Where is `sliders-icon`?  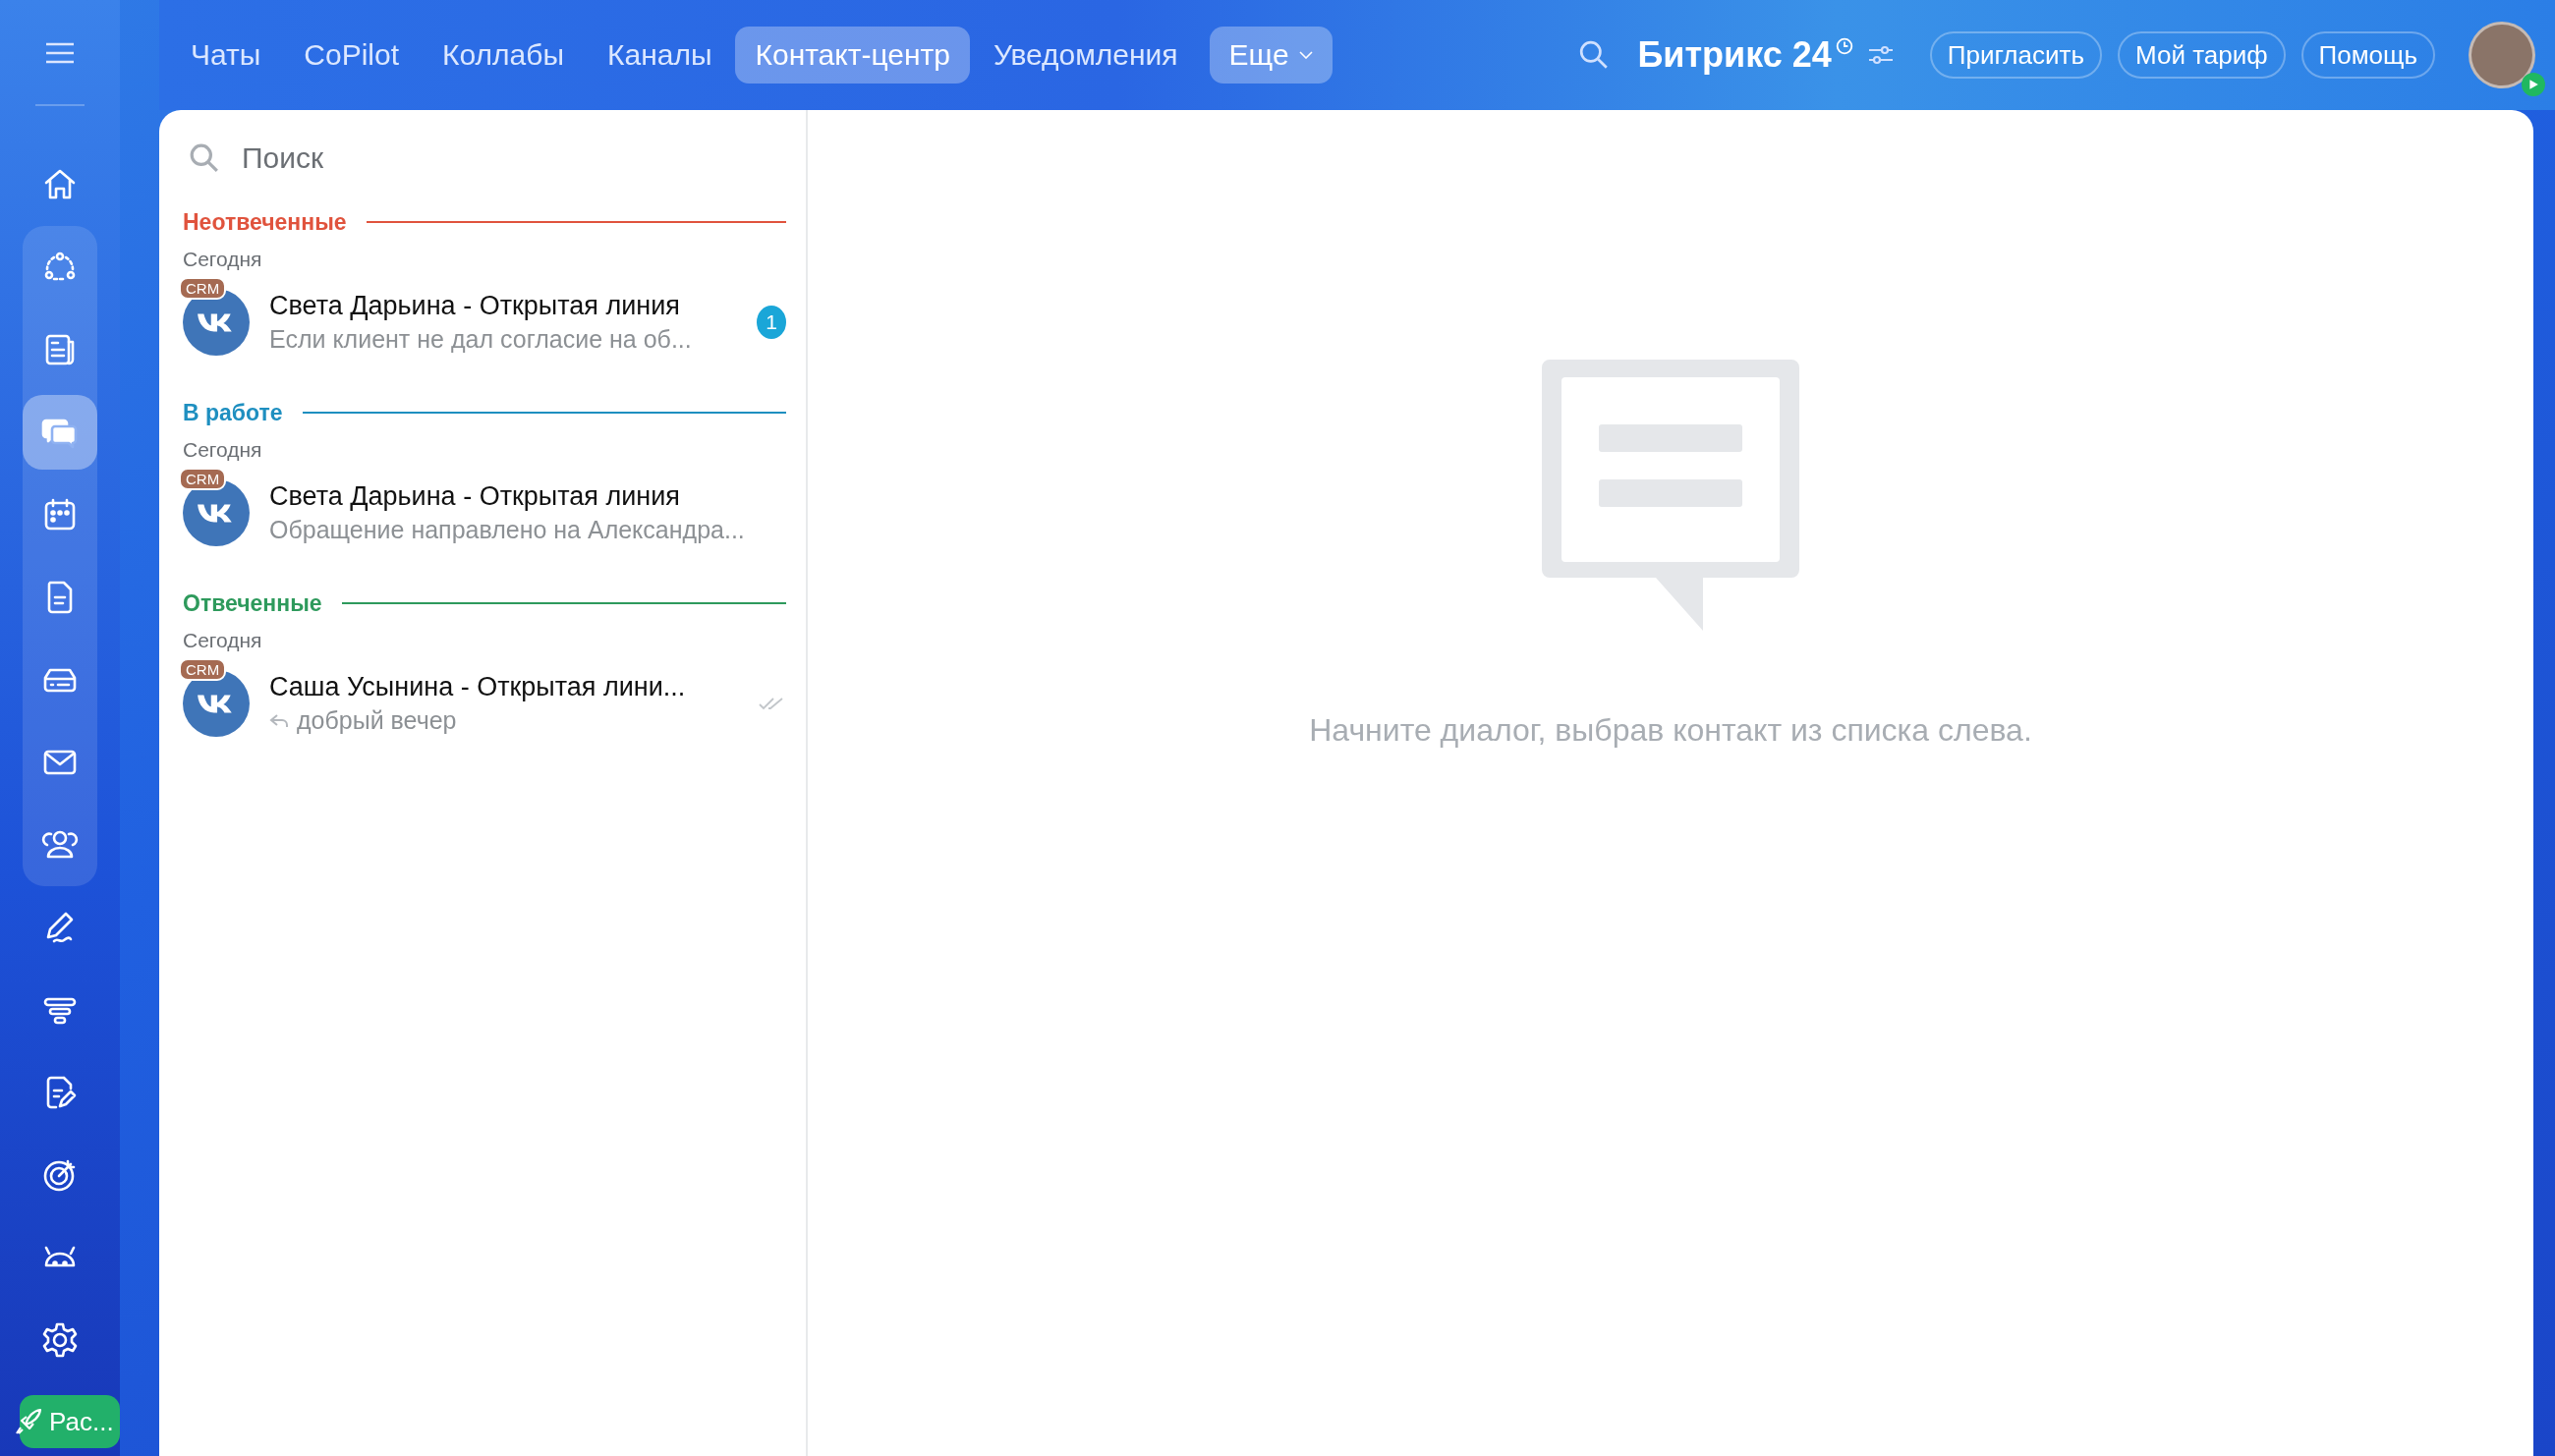
sliders-icon is located at coordinates (1880, 55).